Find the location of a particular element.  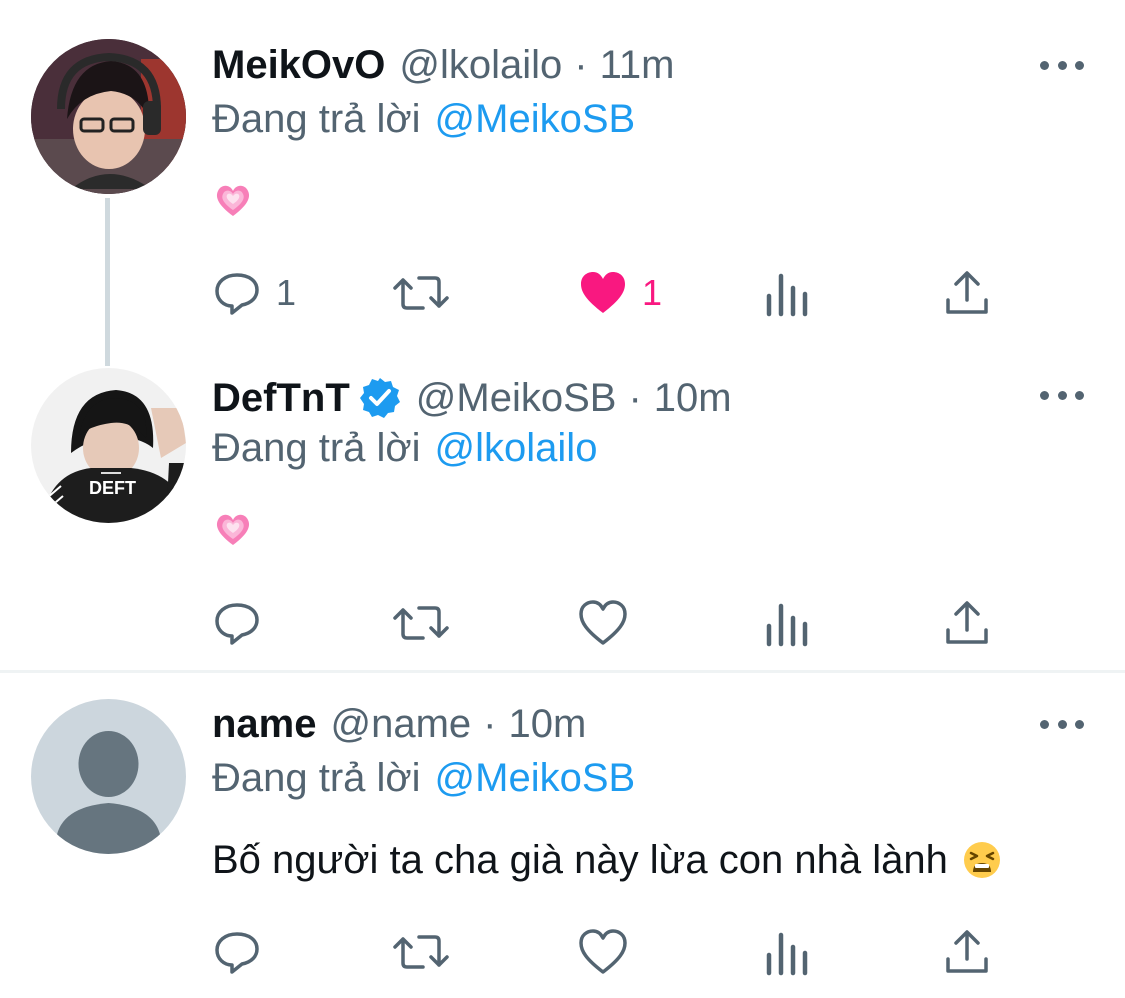

analytics-icon is located at coordinates (787, 954).